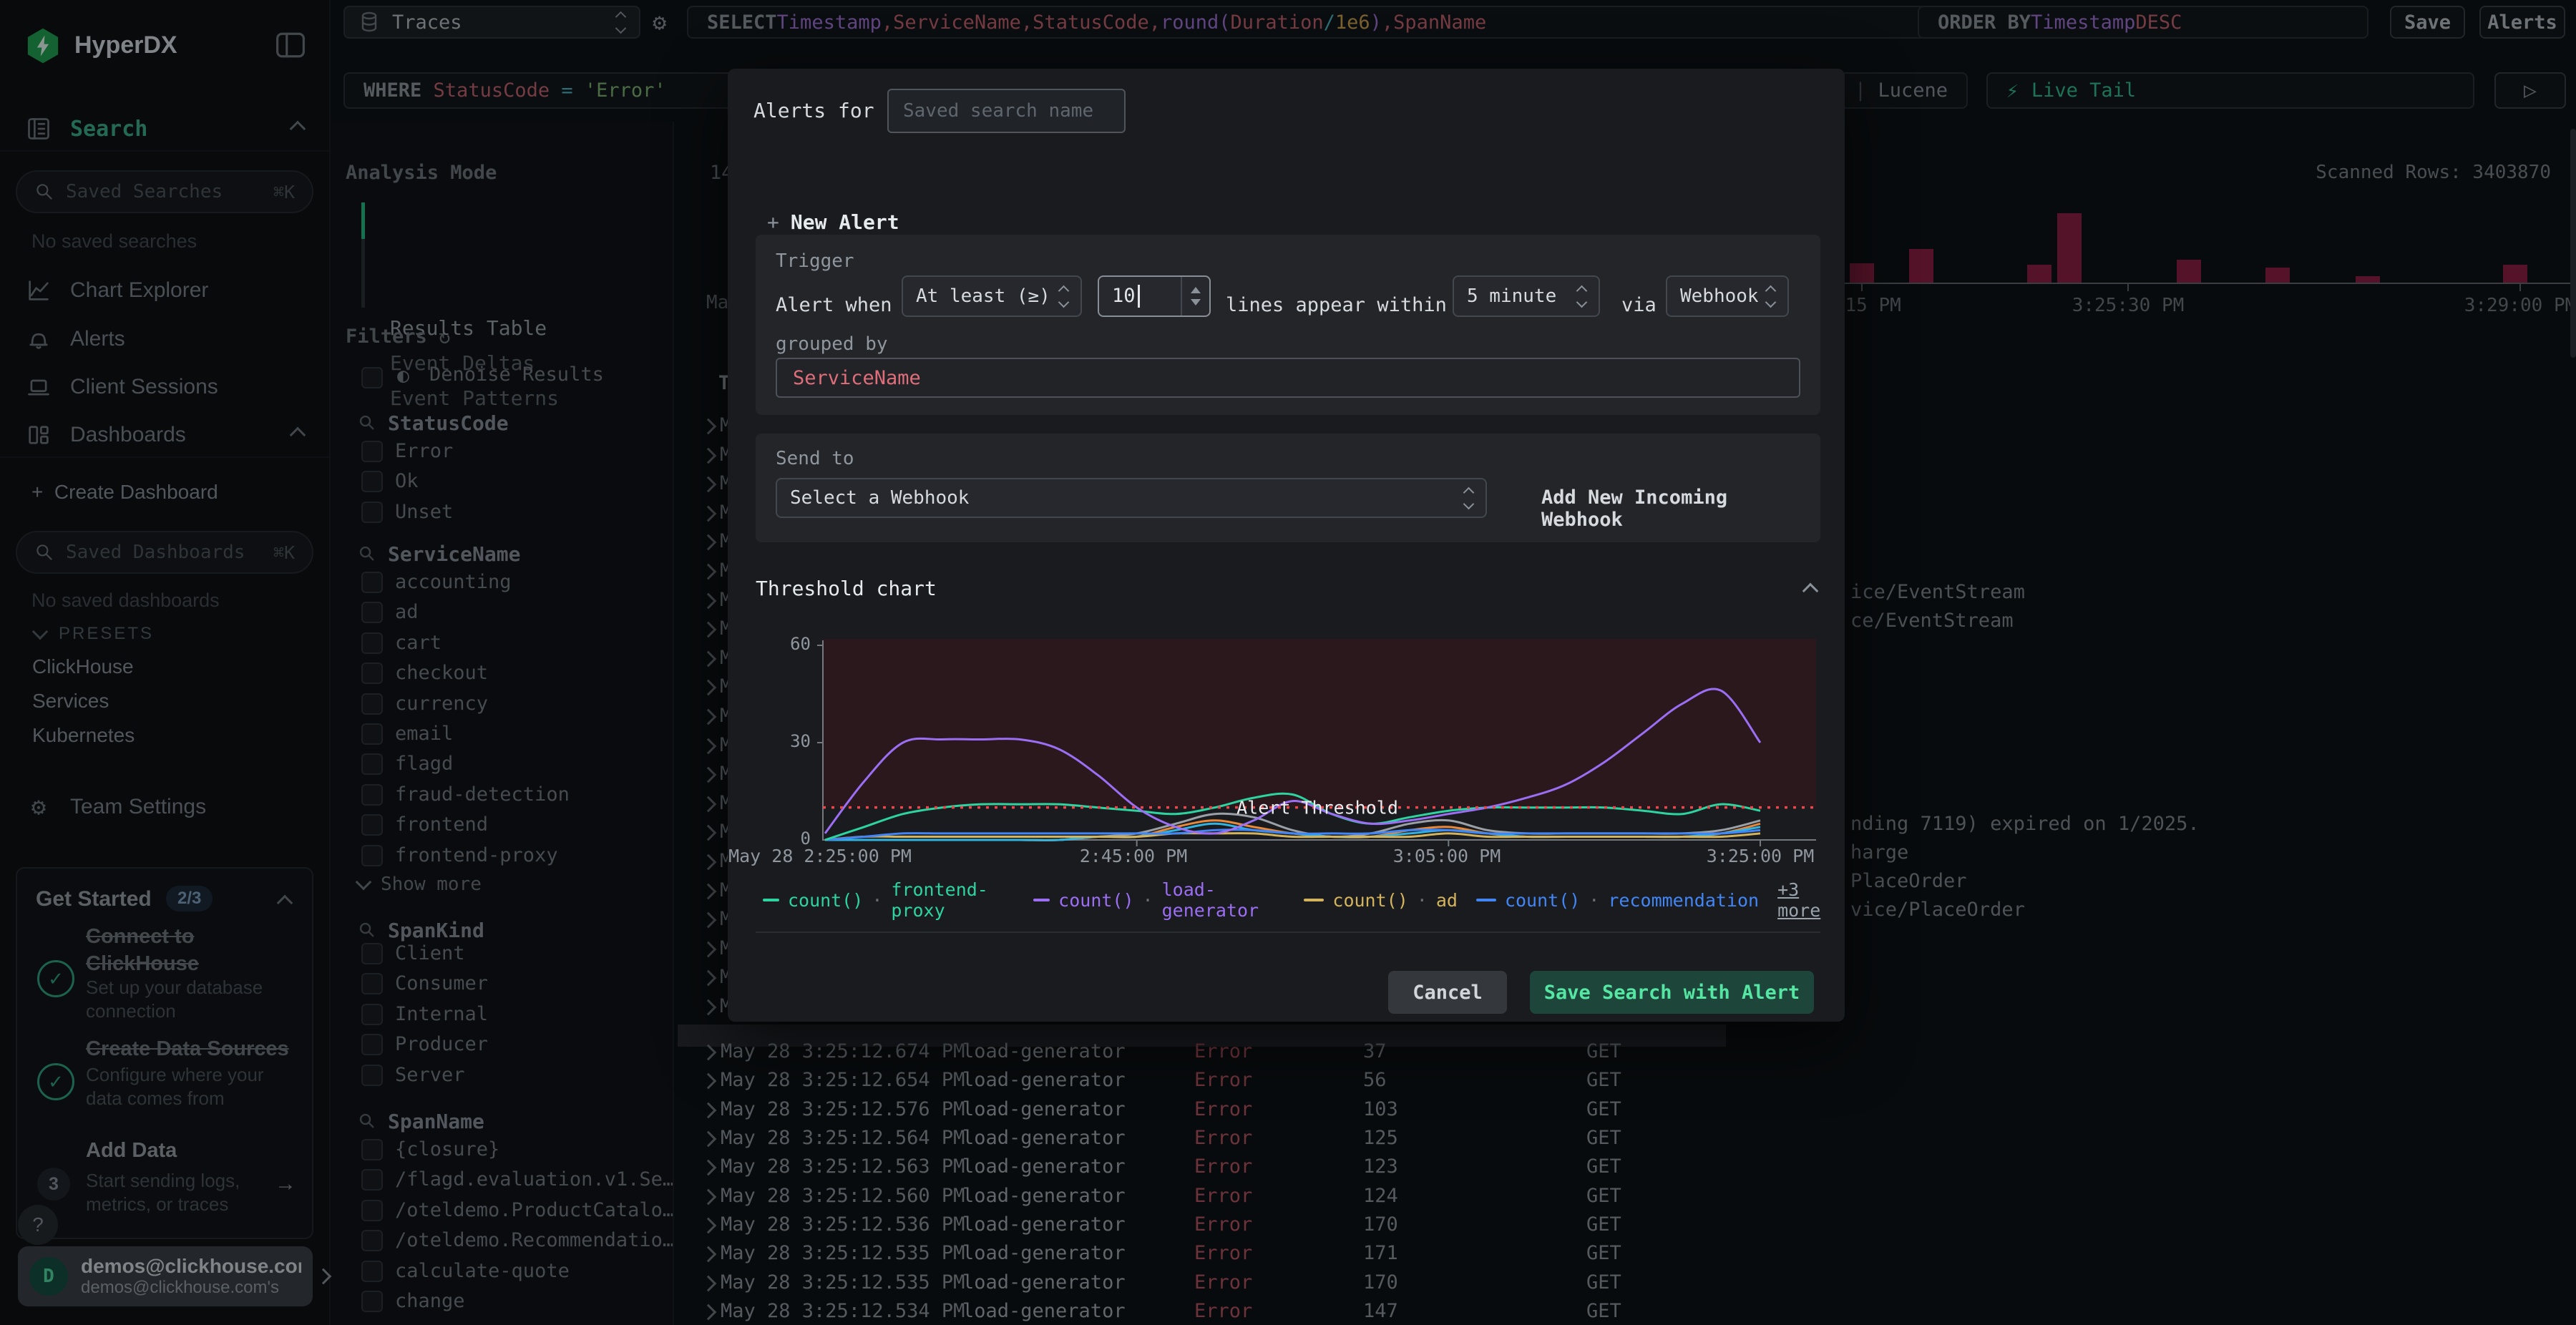  I want to click on divider, so click(1288, 933).